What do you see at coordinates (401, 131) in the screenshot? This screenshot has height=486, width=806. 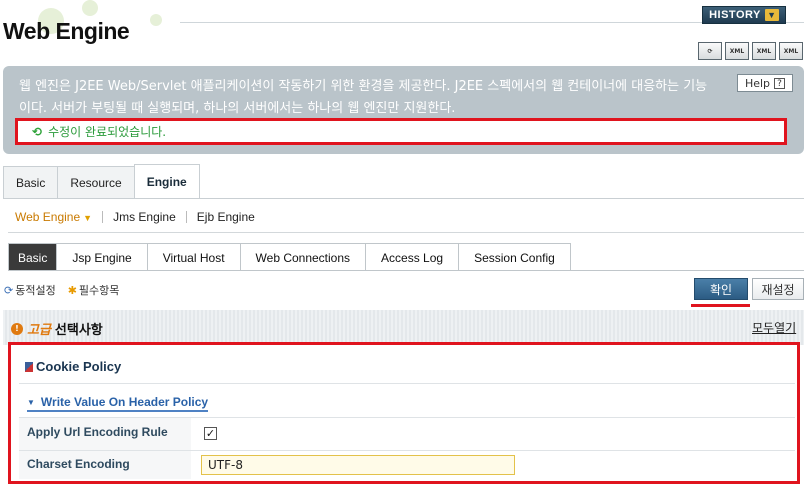 I see `status-message: ⟲ 수정이 완료되었습니다.` at bounding box center [401, 131].